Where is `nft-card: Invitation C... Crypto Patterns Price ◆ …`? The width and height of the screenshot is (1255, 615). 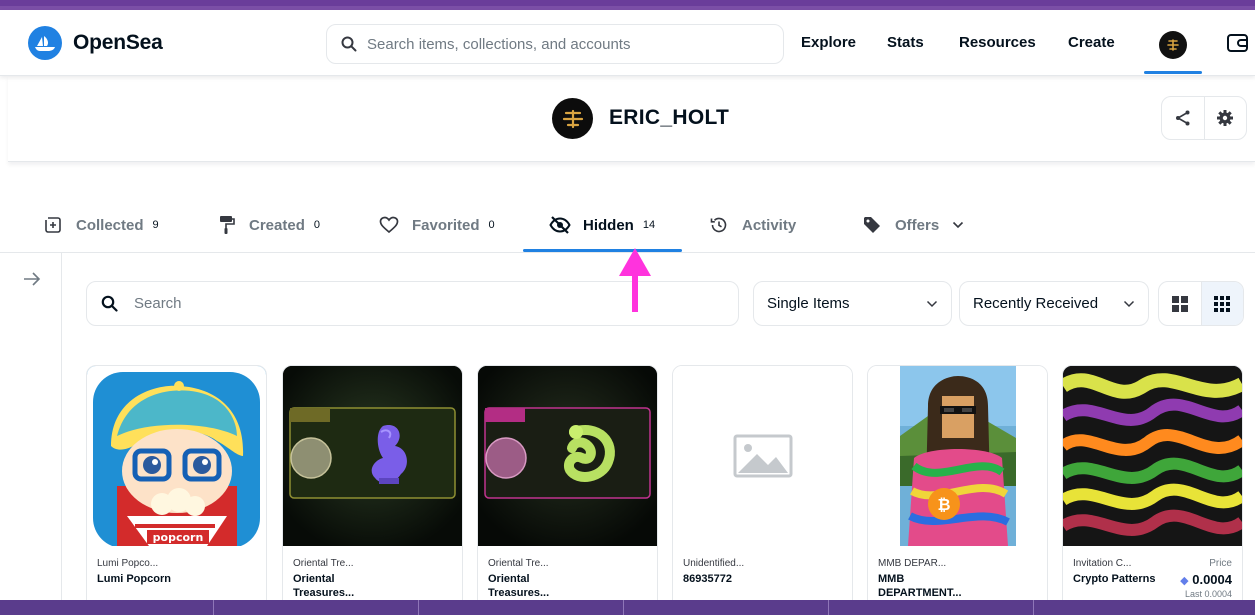
nft-card: Invitation C... Crypto Patterns Price ◆ … is located at coordinates (1152, 490).